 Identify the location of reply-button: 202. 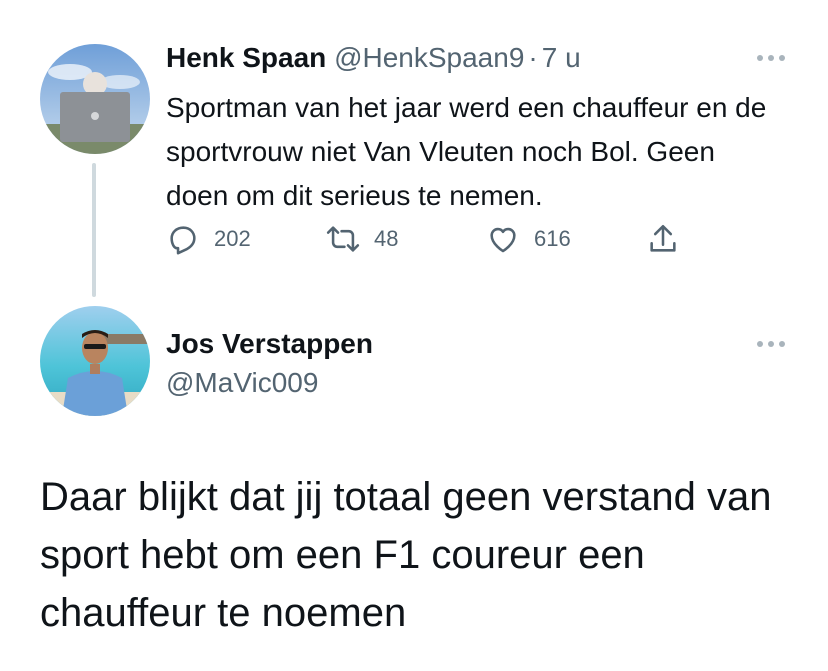
(208, 239).